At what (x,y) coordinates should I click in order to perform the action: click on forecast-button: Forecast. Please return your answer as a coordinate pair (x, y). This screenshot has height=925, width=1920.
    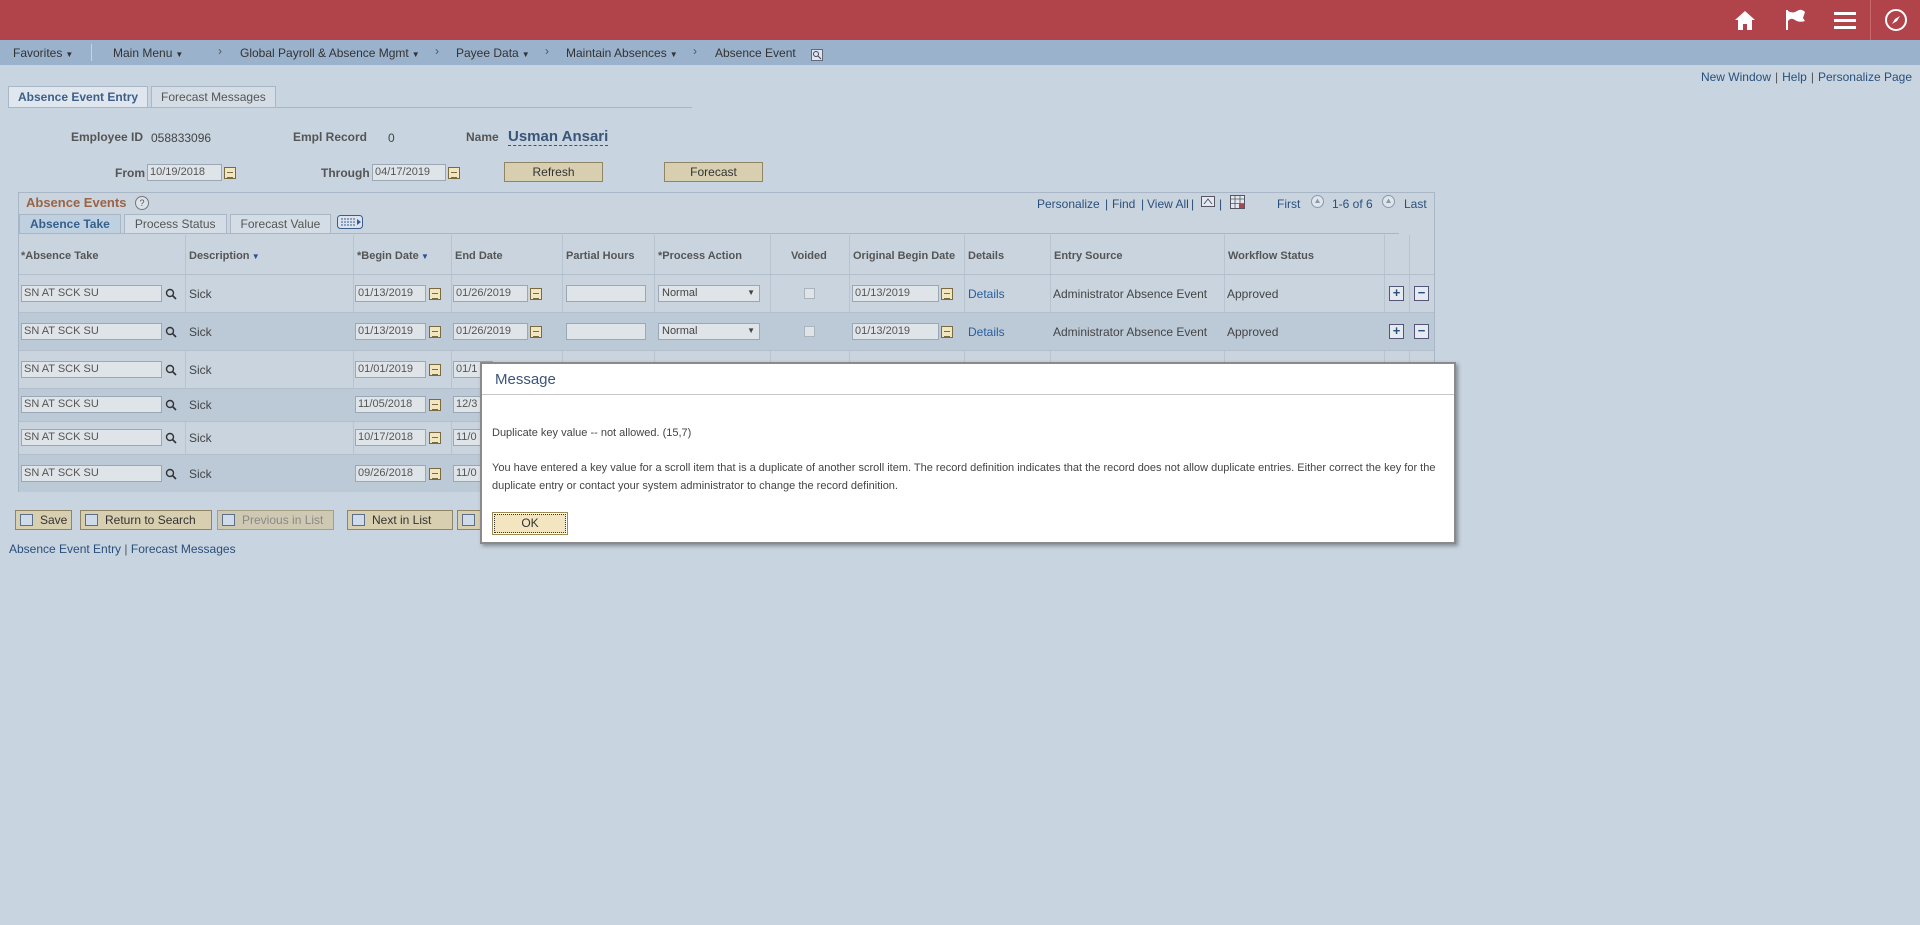
    Looking at the image, I should click on (713, 172).